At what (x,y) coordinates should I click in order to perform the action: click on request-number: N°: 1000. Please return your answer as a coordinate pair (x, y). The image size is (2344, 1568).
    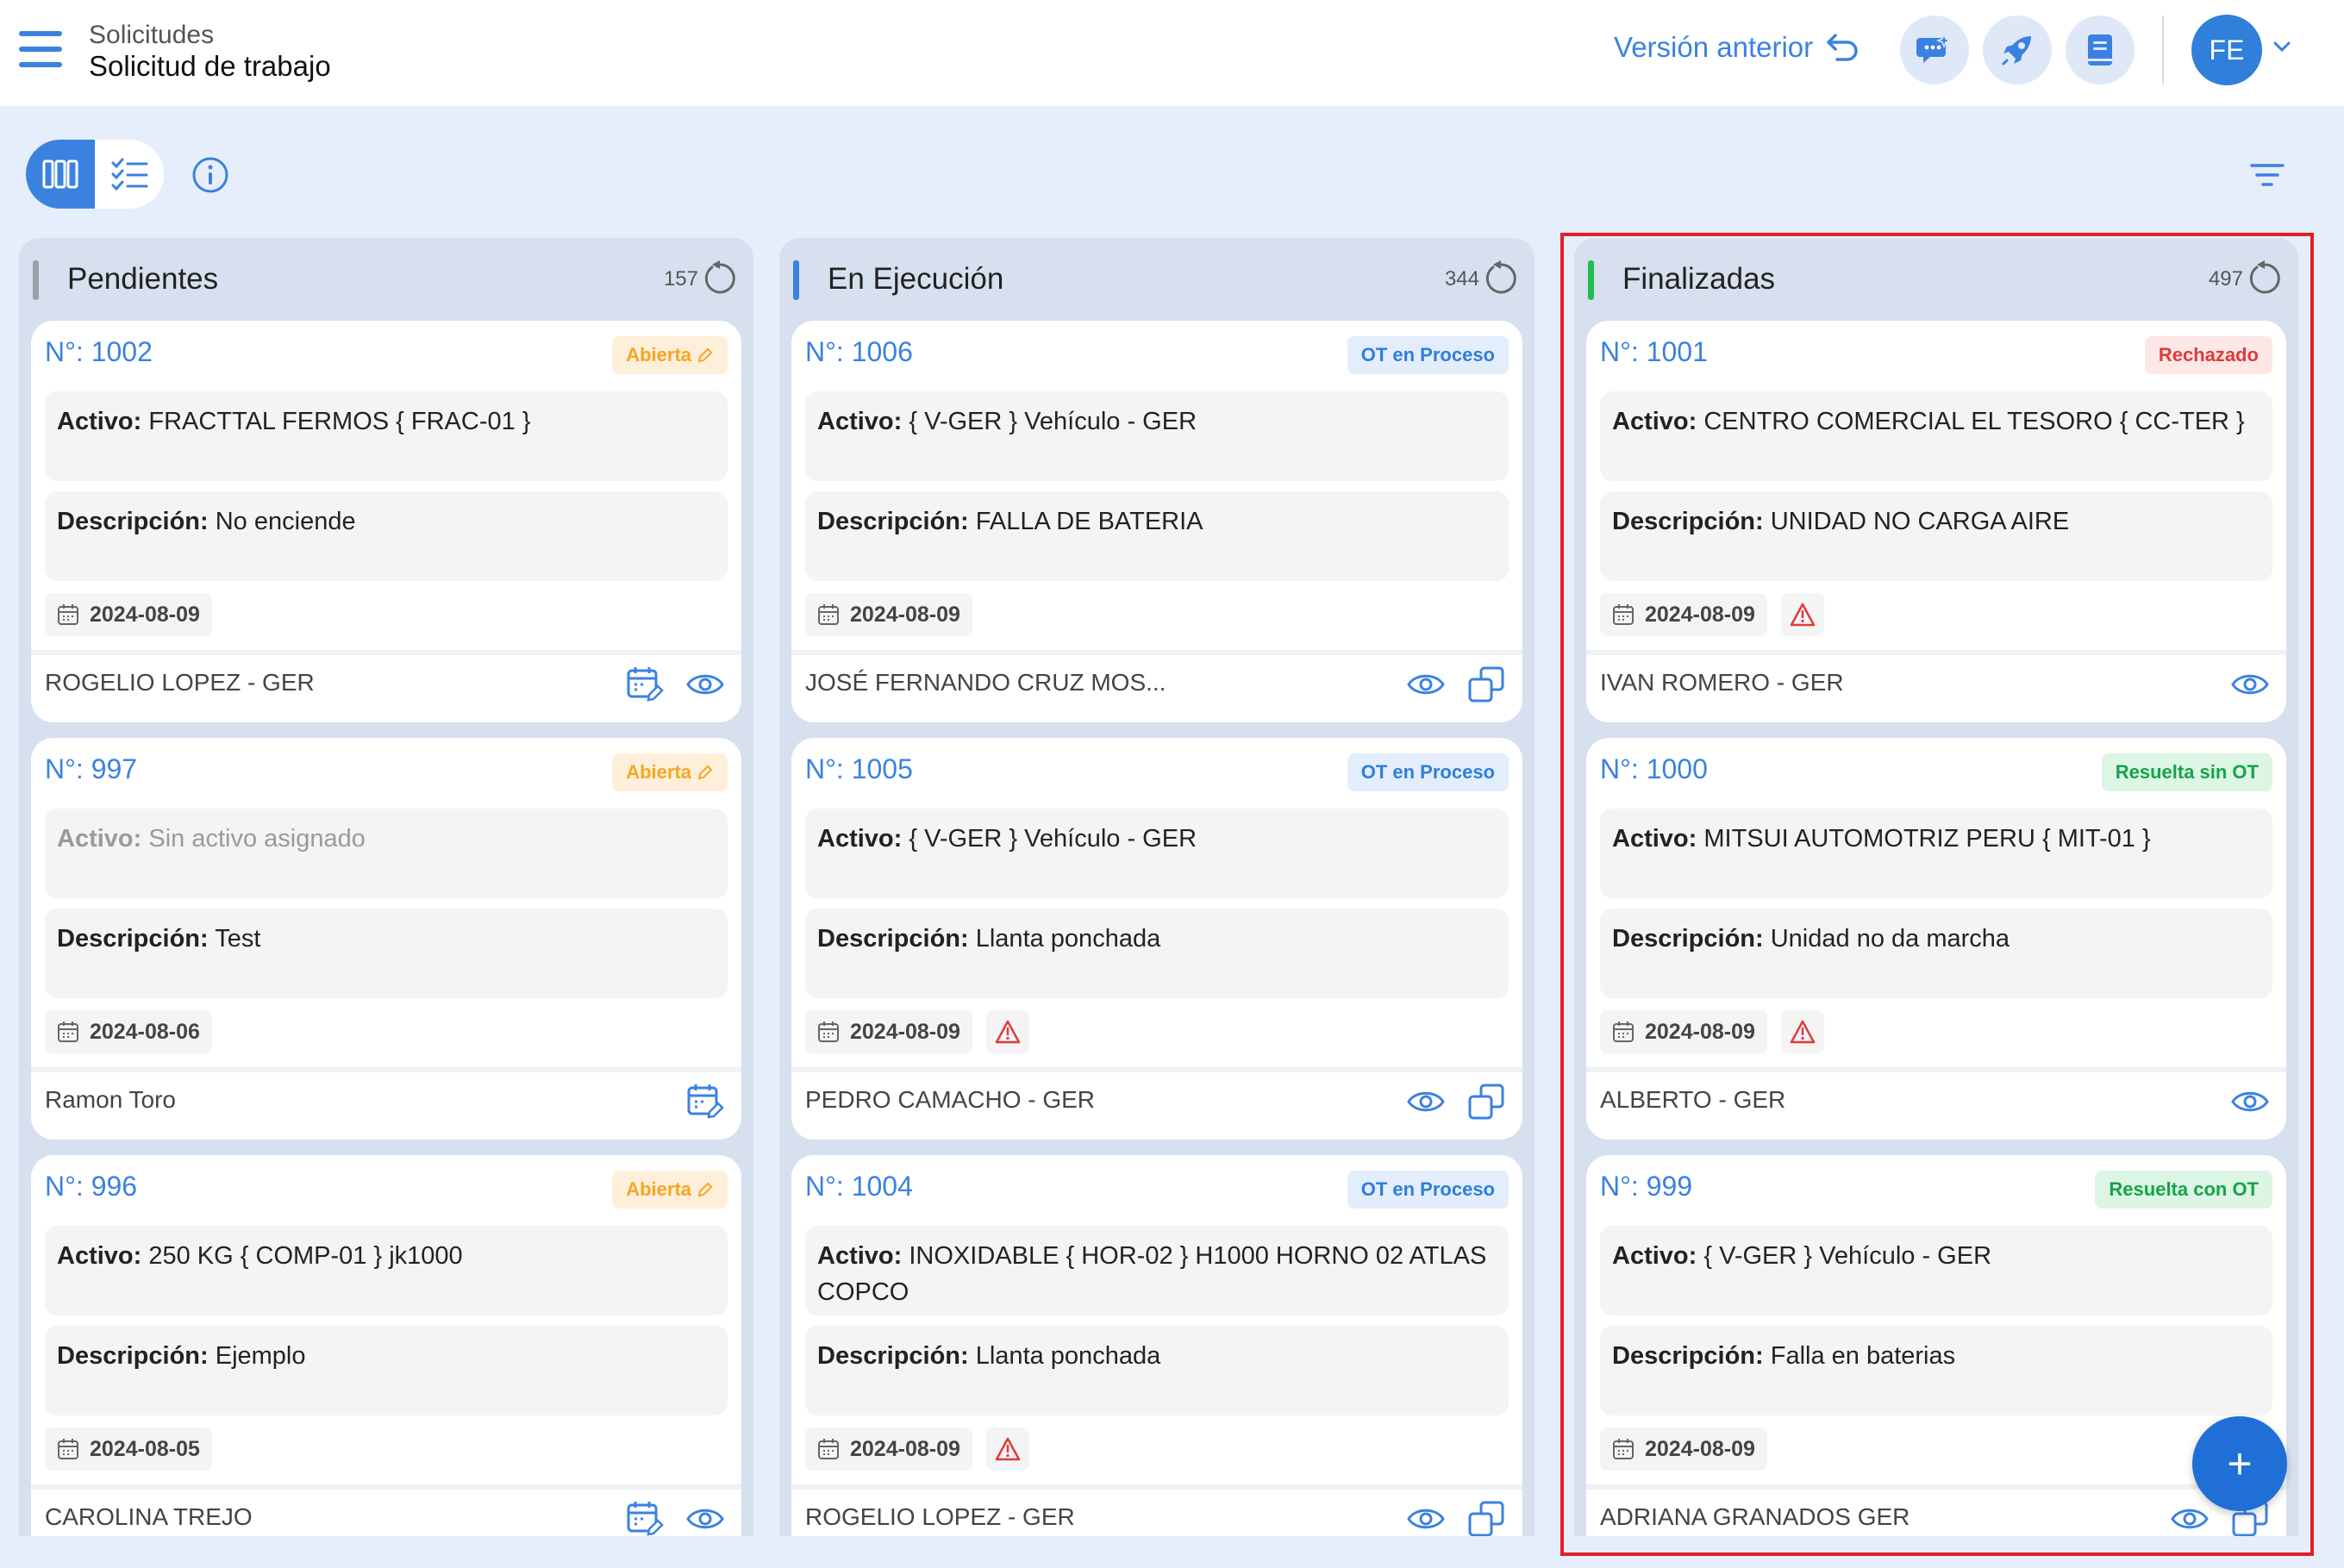
    Looking at the image, I should click on (1654, 769).